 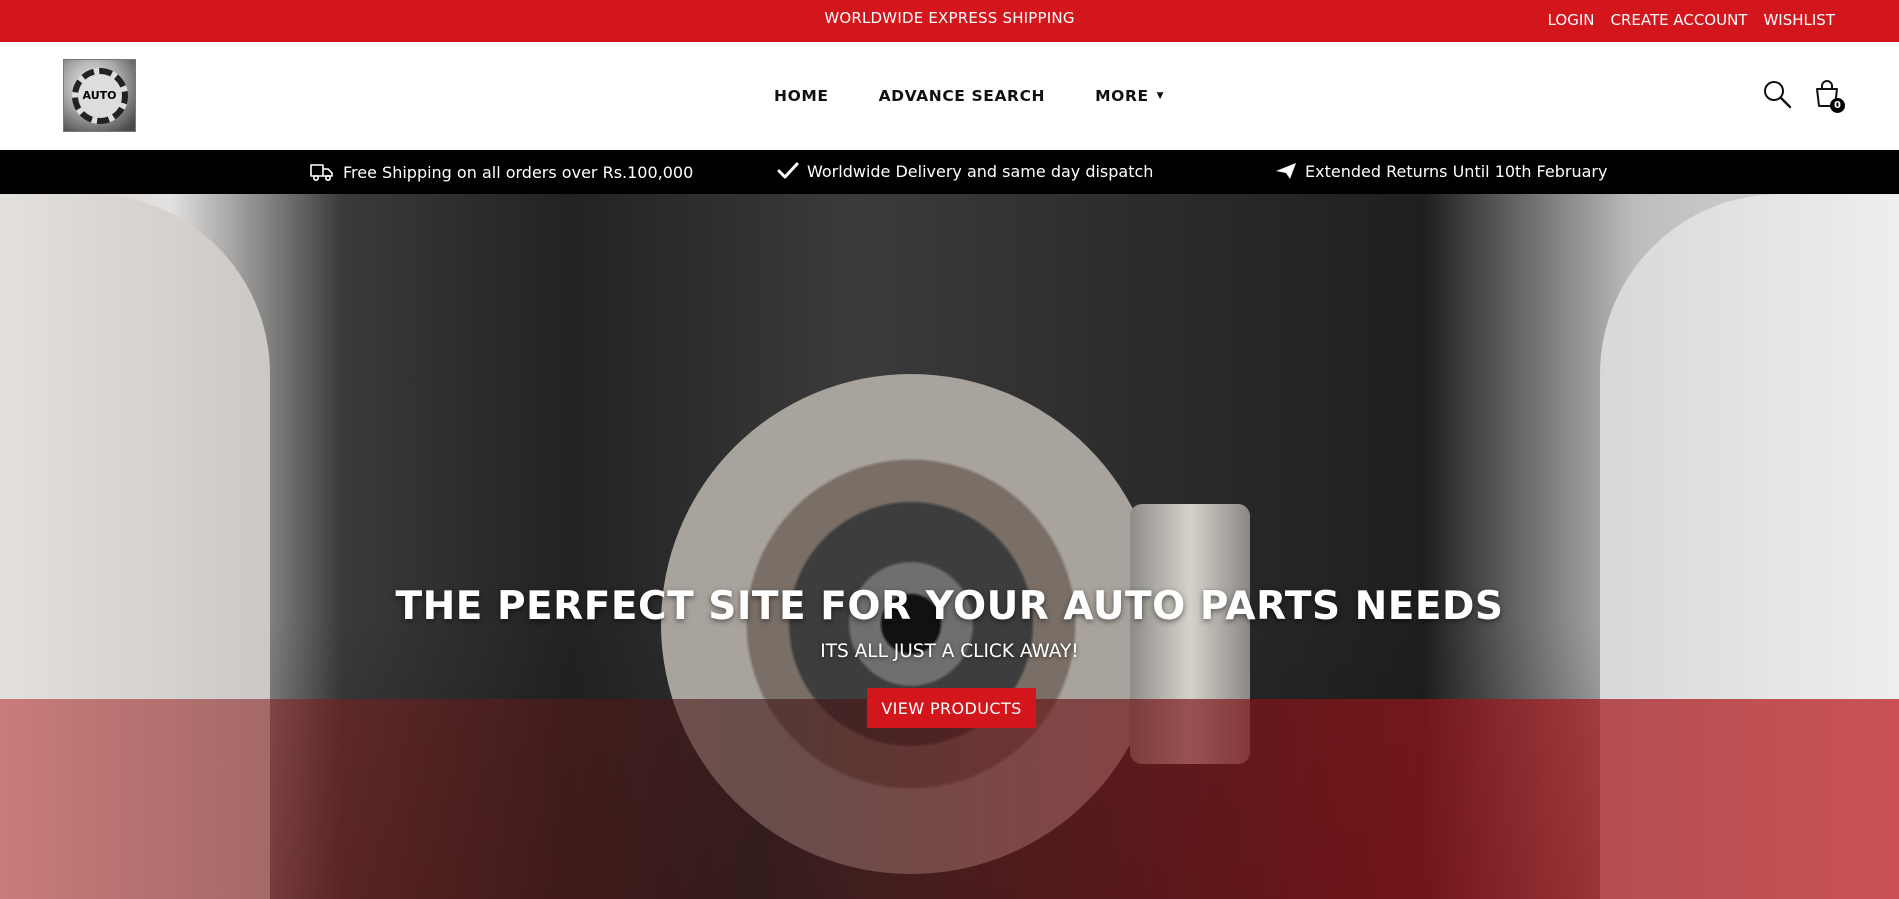 I want to click on nav-more-label: MORE, so click(x=1122, y=96).